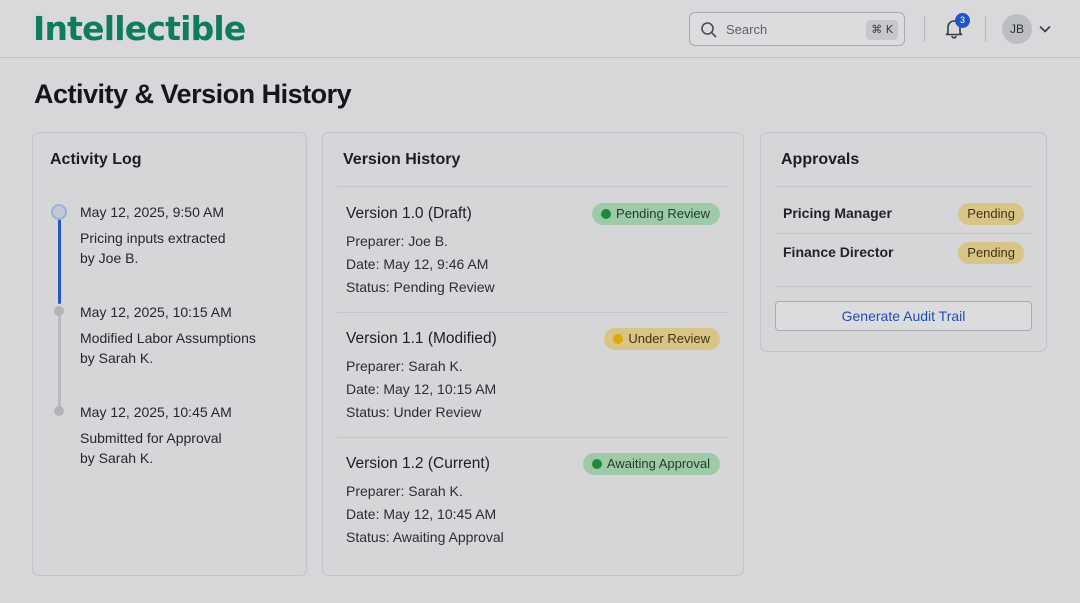 This screenshot has width=1080, height=603. I want to click on page-title: Activity & Version History, so click(193, 94).